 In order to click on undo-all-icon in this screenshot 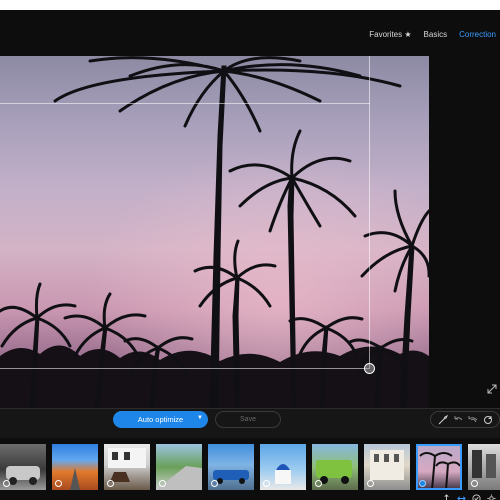, I will do `click(473, 420)`.